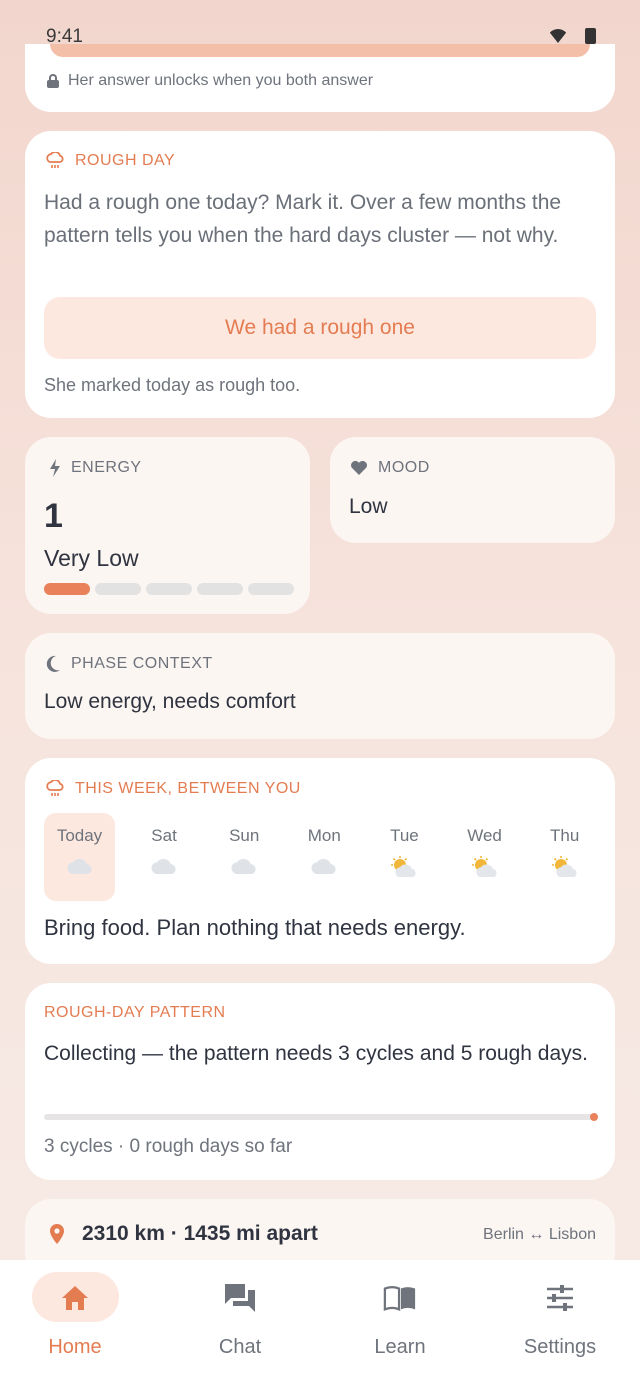 This screenshot has width=640, height=1390. Describe the element at coordinates (168, 1146) in the screenshot. I see `pattern-note: 3 cycles · 0 rough days so far` at that location.